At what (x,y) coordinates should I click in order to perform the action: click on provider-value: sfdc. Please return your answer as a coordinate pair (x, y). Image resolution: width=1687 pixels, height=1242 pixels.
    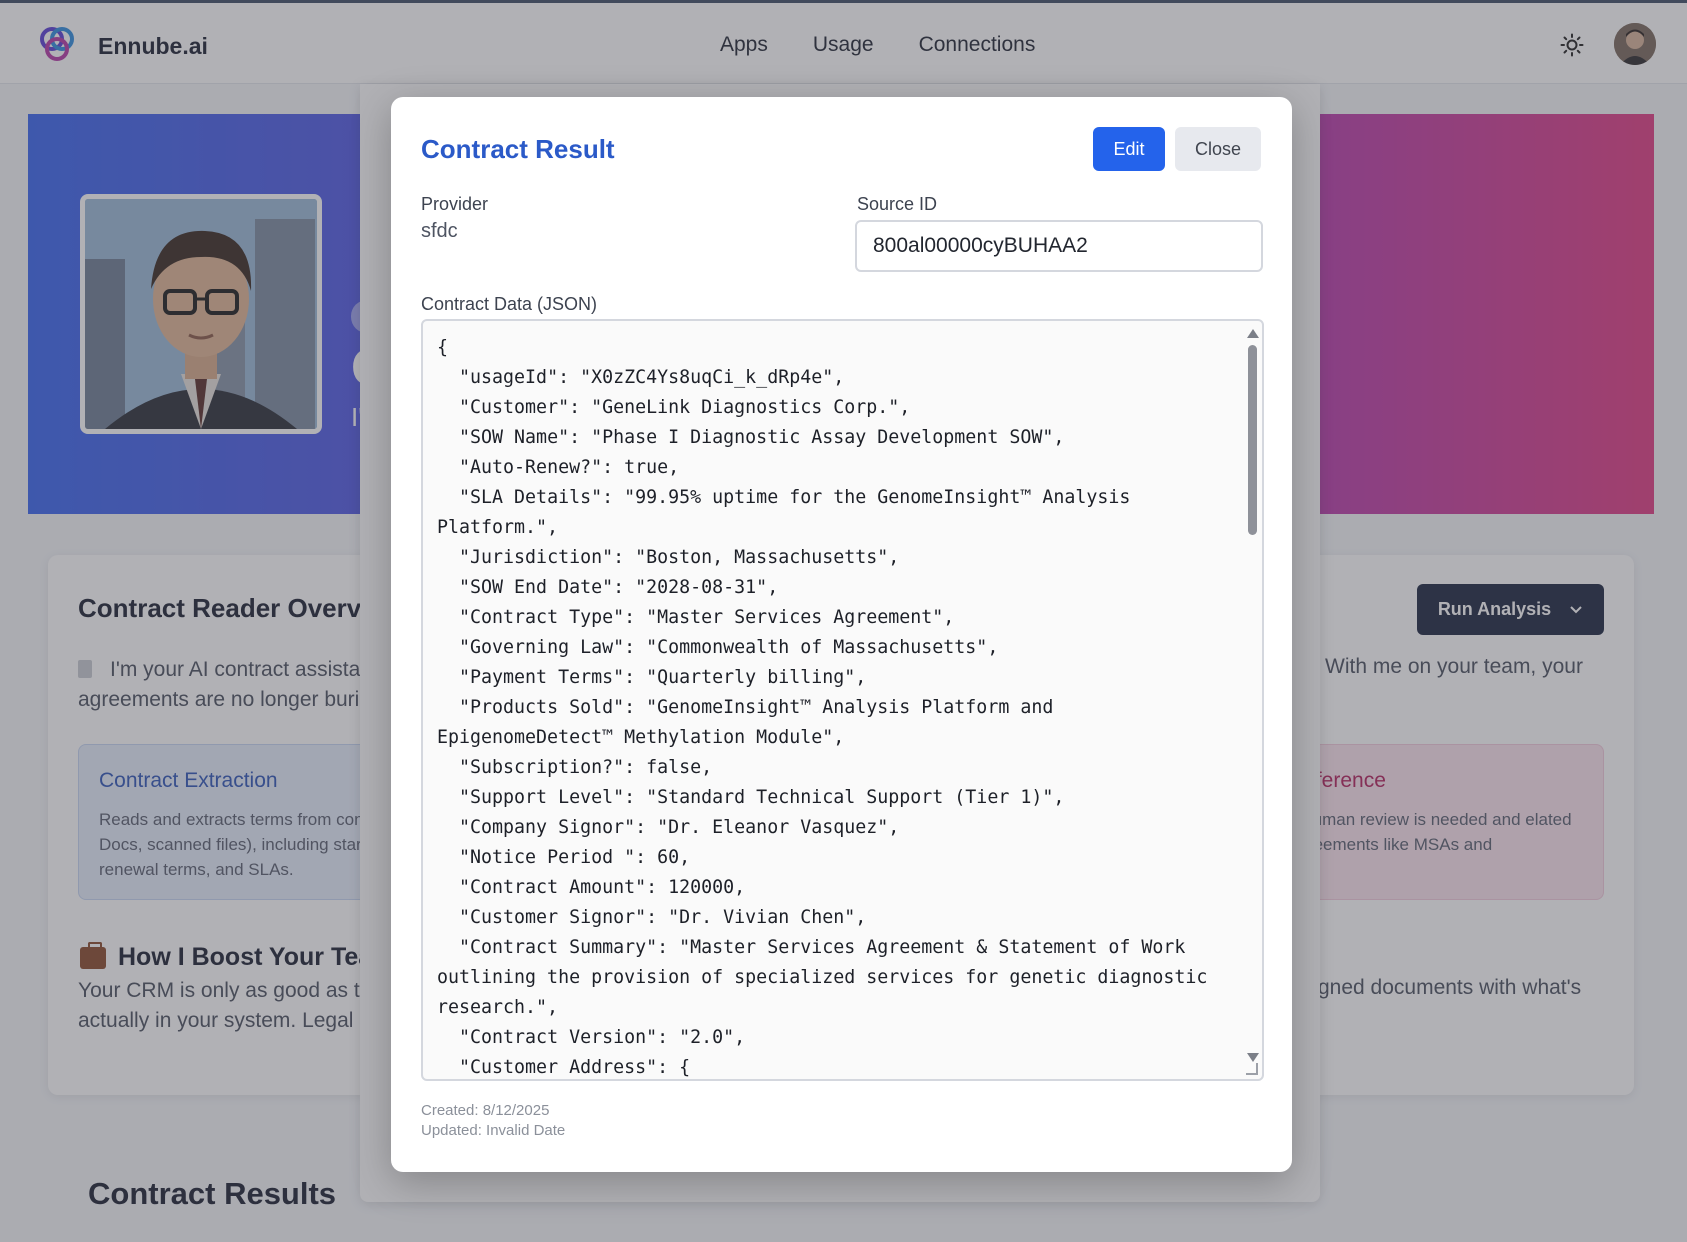
    Looking at the image, I should click on (439, 231).